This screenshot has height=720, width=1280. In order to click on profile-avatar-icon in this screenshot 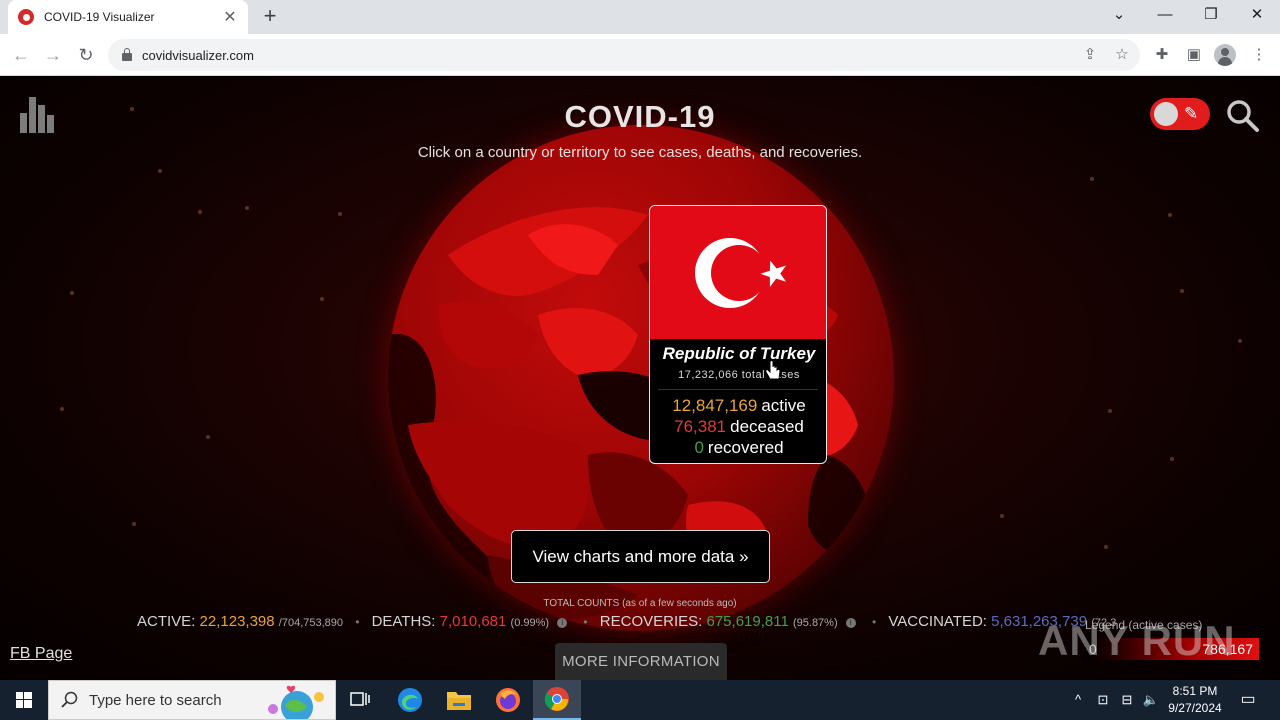, I will do `click(1225, 55)`.